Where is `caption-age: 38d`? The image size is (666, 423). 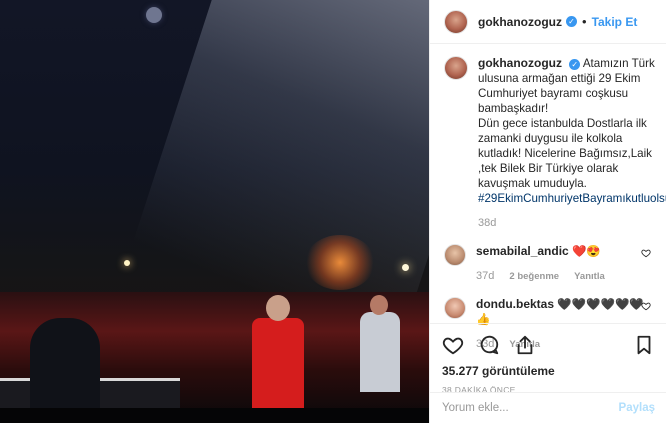
caption-age: 38d is located at coordinates (487, 223).